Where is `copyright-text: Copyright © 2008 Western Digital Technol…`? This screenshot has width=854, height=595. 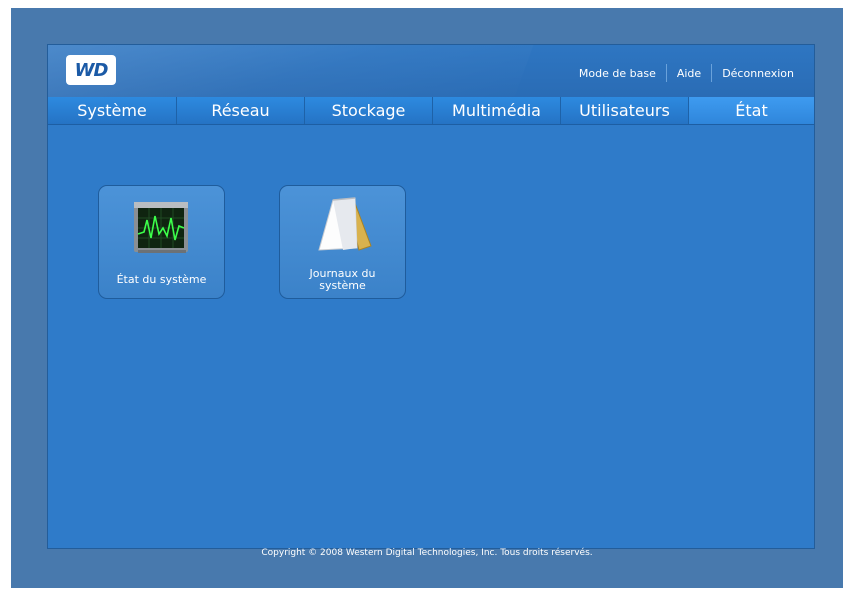 copyright-text: Copyright © 2008 Western Digital Technol… is located at coordinates (427, 553).